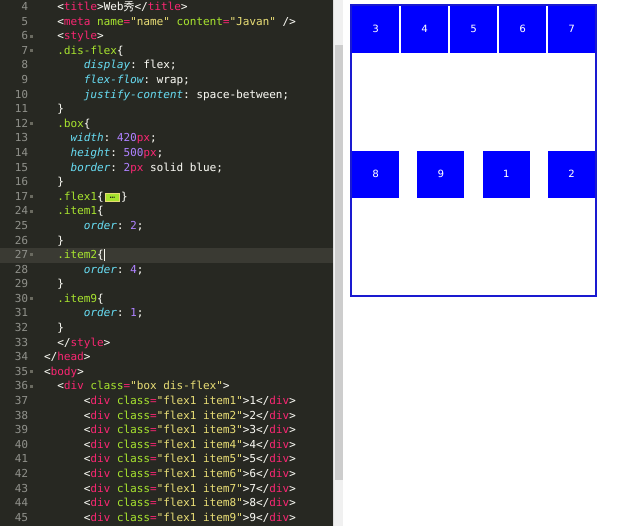 This screenshot has width=640, height=526. I want to click on line-number: 43, so click(21, 489).